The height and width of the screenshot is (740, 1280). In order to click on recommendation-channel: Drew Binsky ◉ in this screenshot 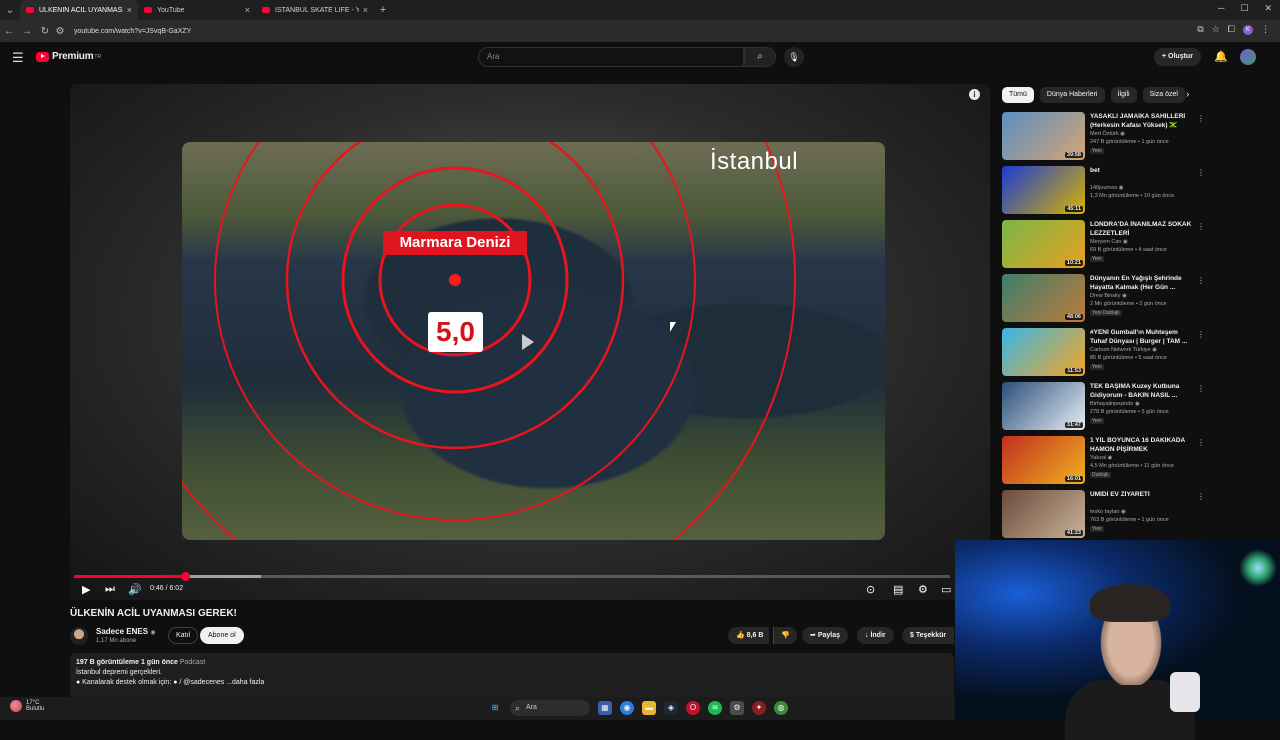, I will do `click(1108, 296)`.